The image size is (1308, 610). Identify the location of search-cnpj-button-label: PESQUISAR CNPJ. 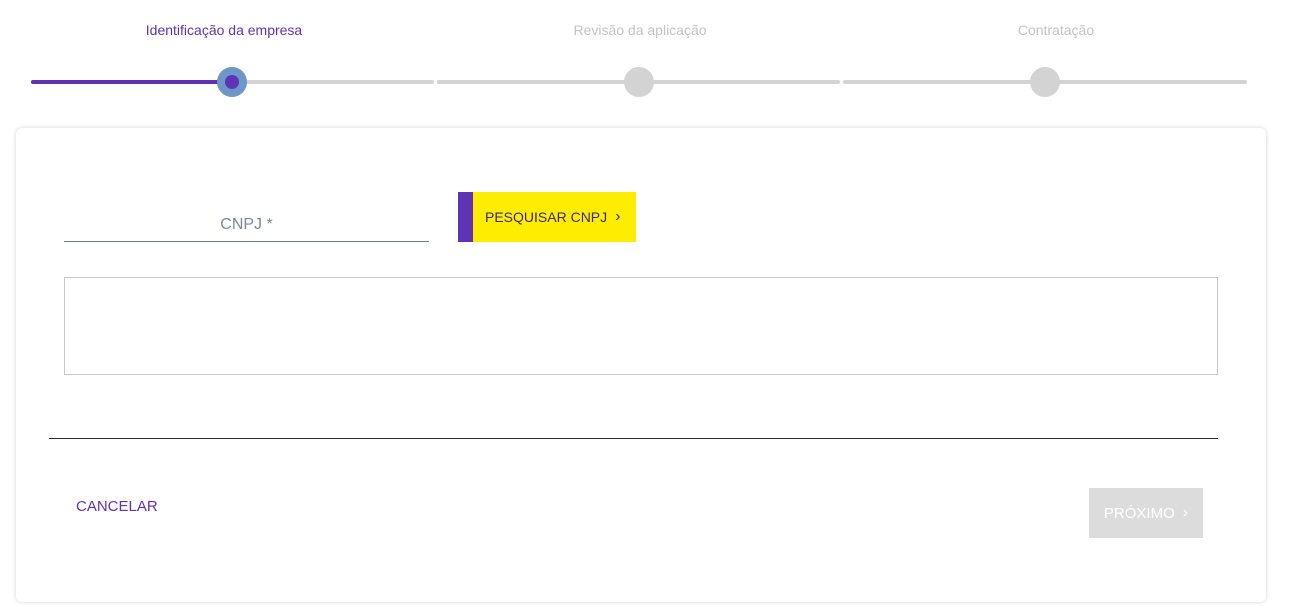
(546, 217).